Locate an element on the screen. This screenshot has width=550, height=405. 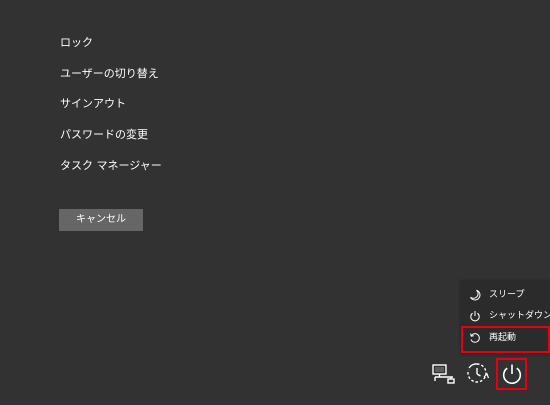
sleep-menu-item: スリープ is located at coordinates (505, 295).